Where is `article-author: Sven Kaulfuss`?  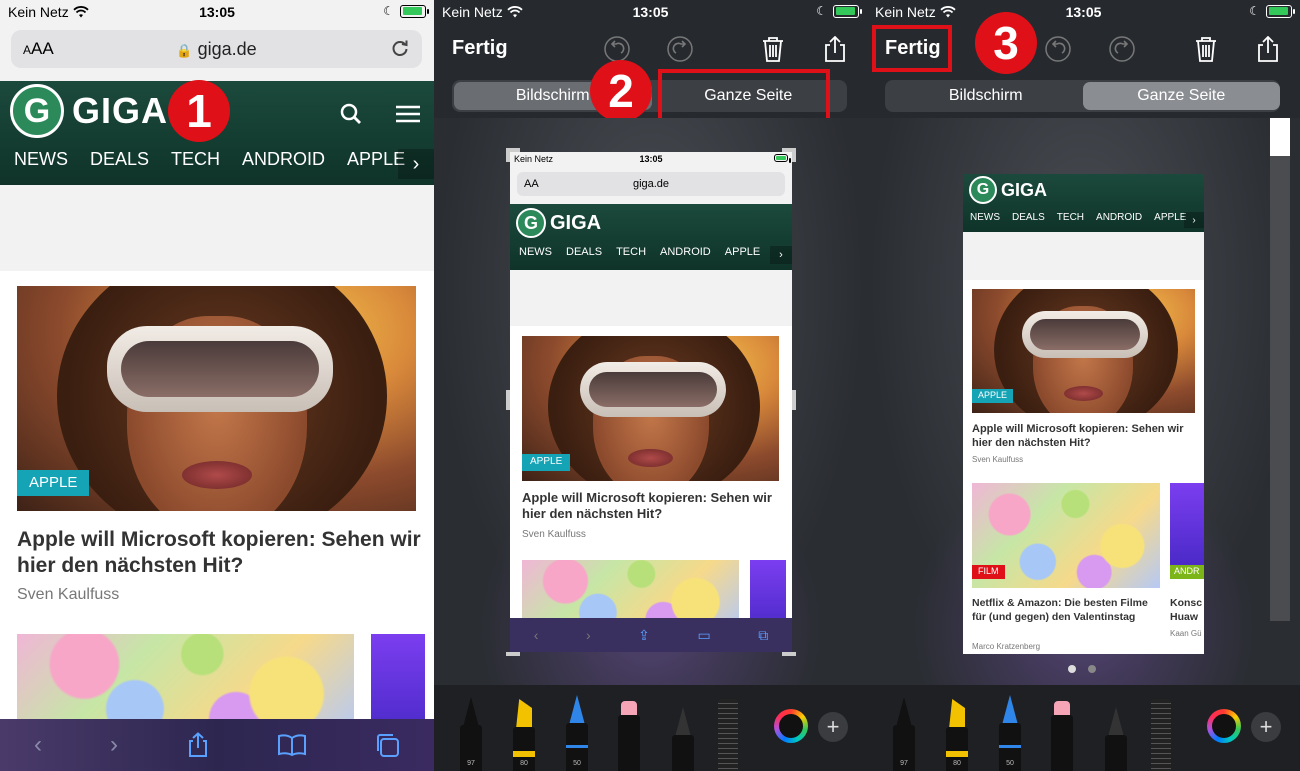
article-author: Sven Kaulfuss is located at coordinates (68, 595).